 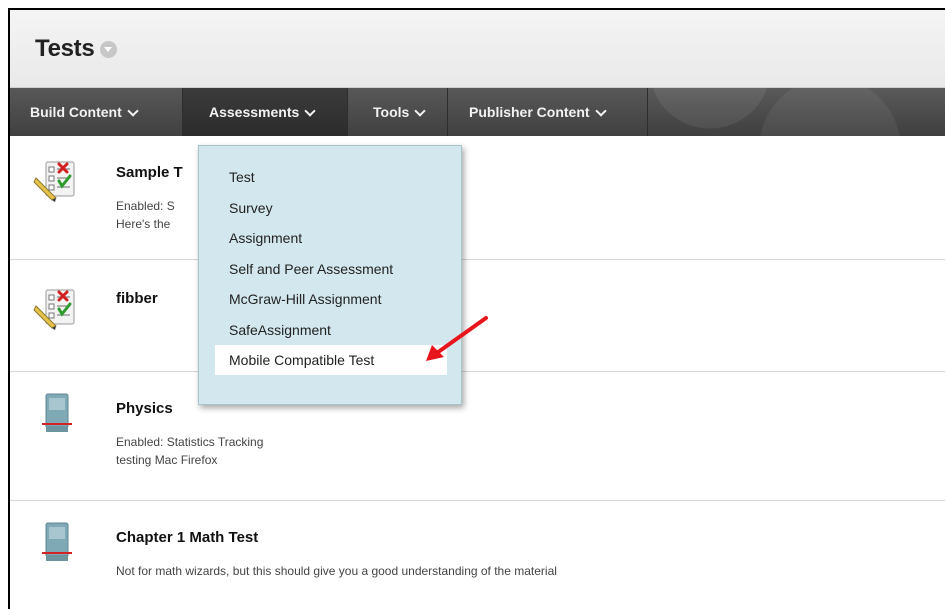 I want to click on publisher-content-label: Publisher Content, so click(x=529, y=112).